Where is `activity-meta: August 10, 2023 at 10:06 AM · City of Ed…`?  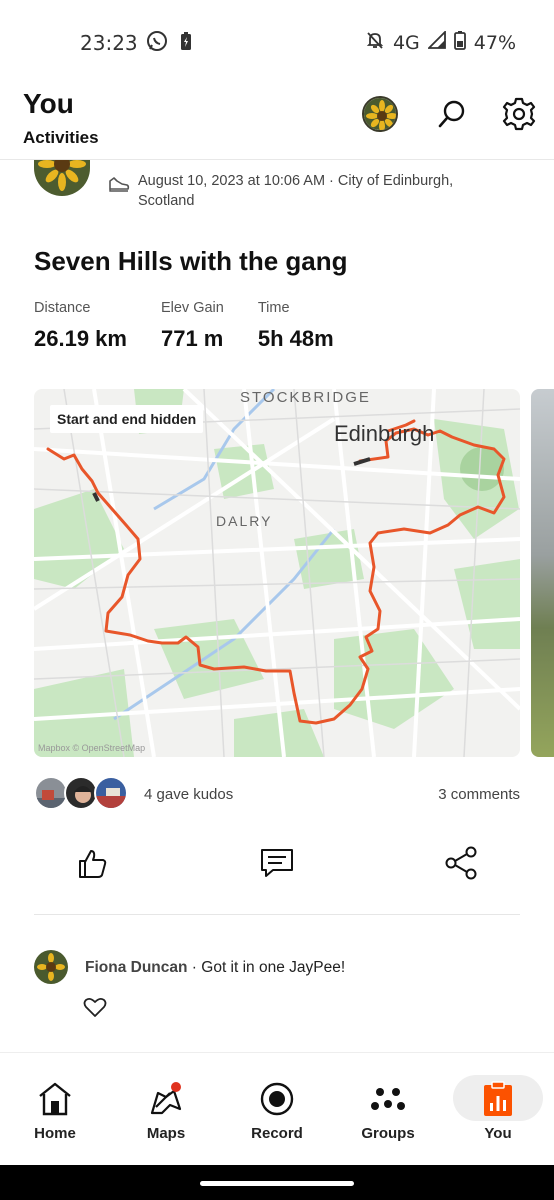 activity-meta: August 10, 2023 at 10:06 AM · City of Ed… is located at coordinates (296, 191).